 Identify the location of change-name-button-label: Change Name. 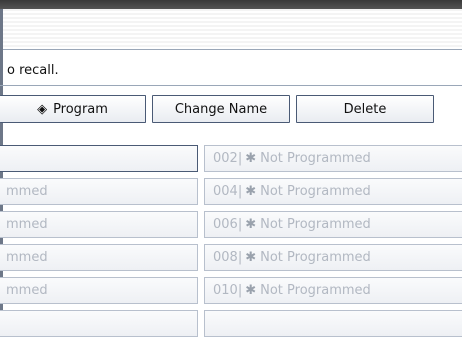
(221, 109).